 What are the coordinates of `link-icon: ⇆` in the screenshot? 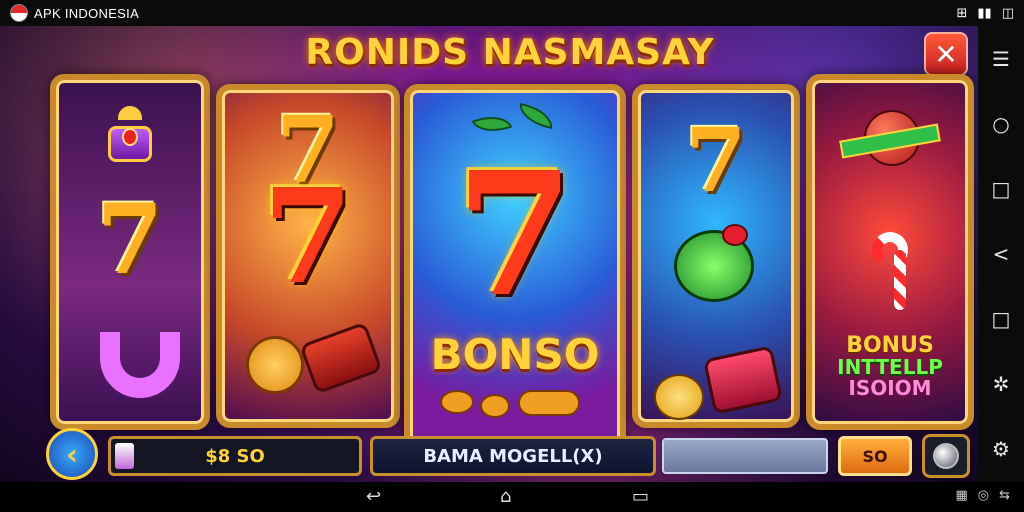 It's located at (1004, 495).